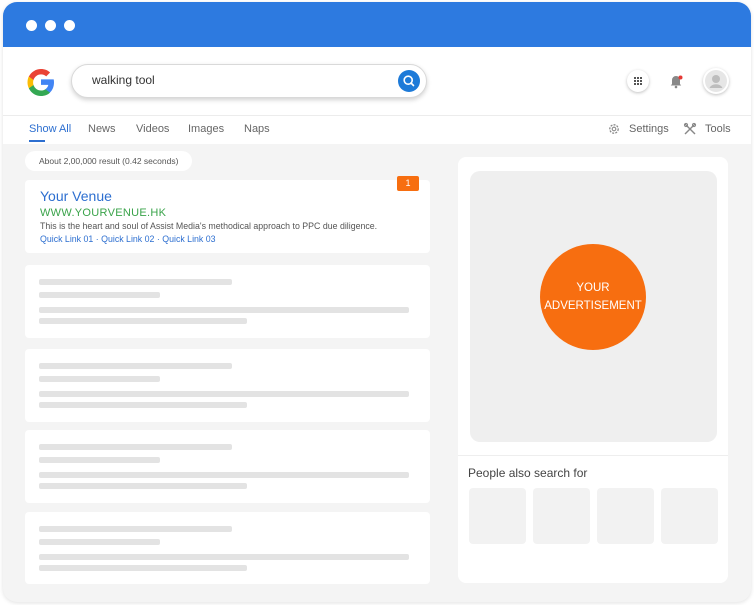 The width and height of the screenshot is (754, 605). What do you see at coordinates (249, 81) in the screenshot?
I see `search-input: walking tool` at bounding box center [249, 81].